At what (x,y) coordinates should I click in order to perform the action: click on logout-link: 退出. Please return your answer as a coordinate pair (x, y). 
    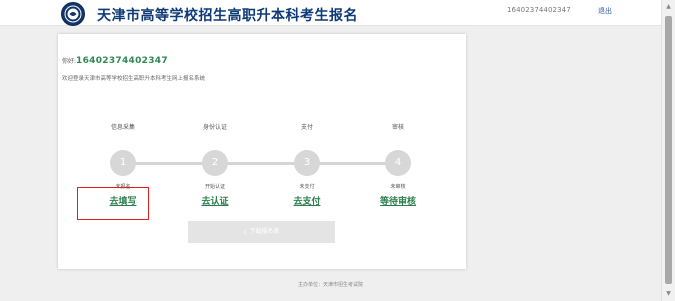
    Looking at the image, I should click on (605, 11).